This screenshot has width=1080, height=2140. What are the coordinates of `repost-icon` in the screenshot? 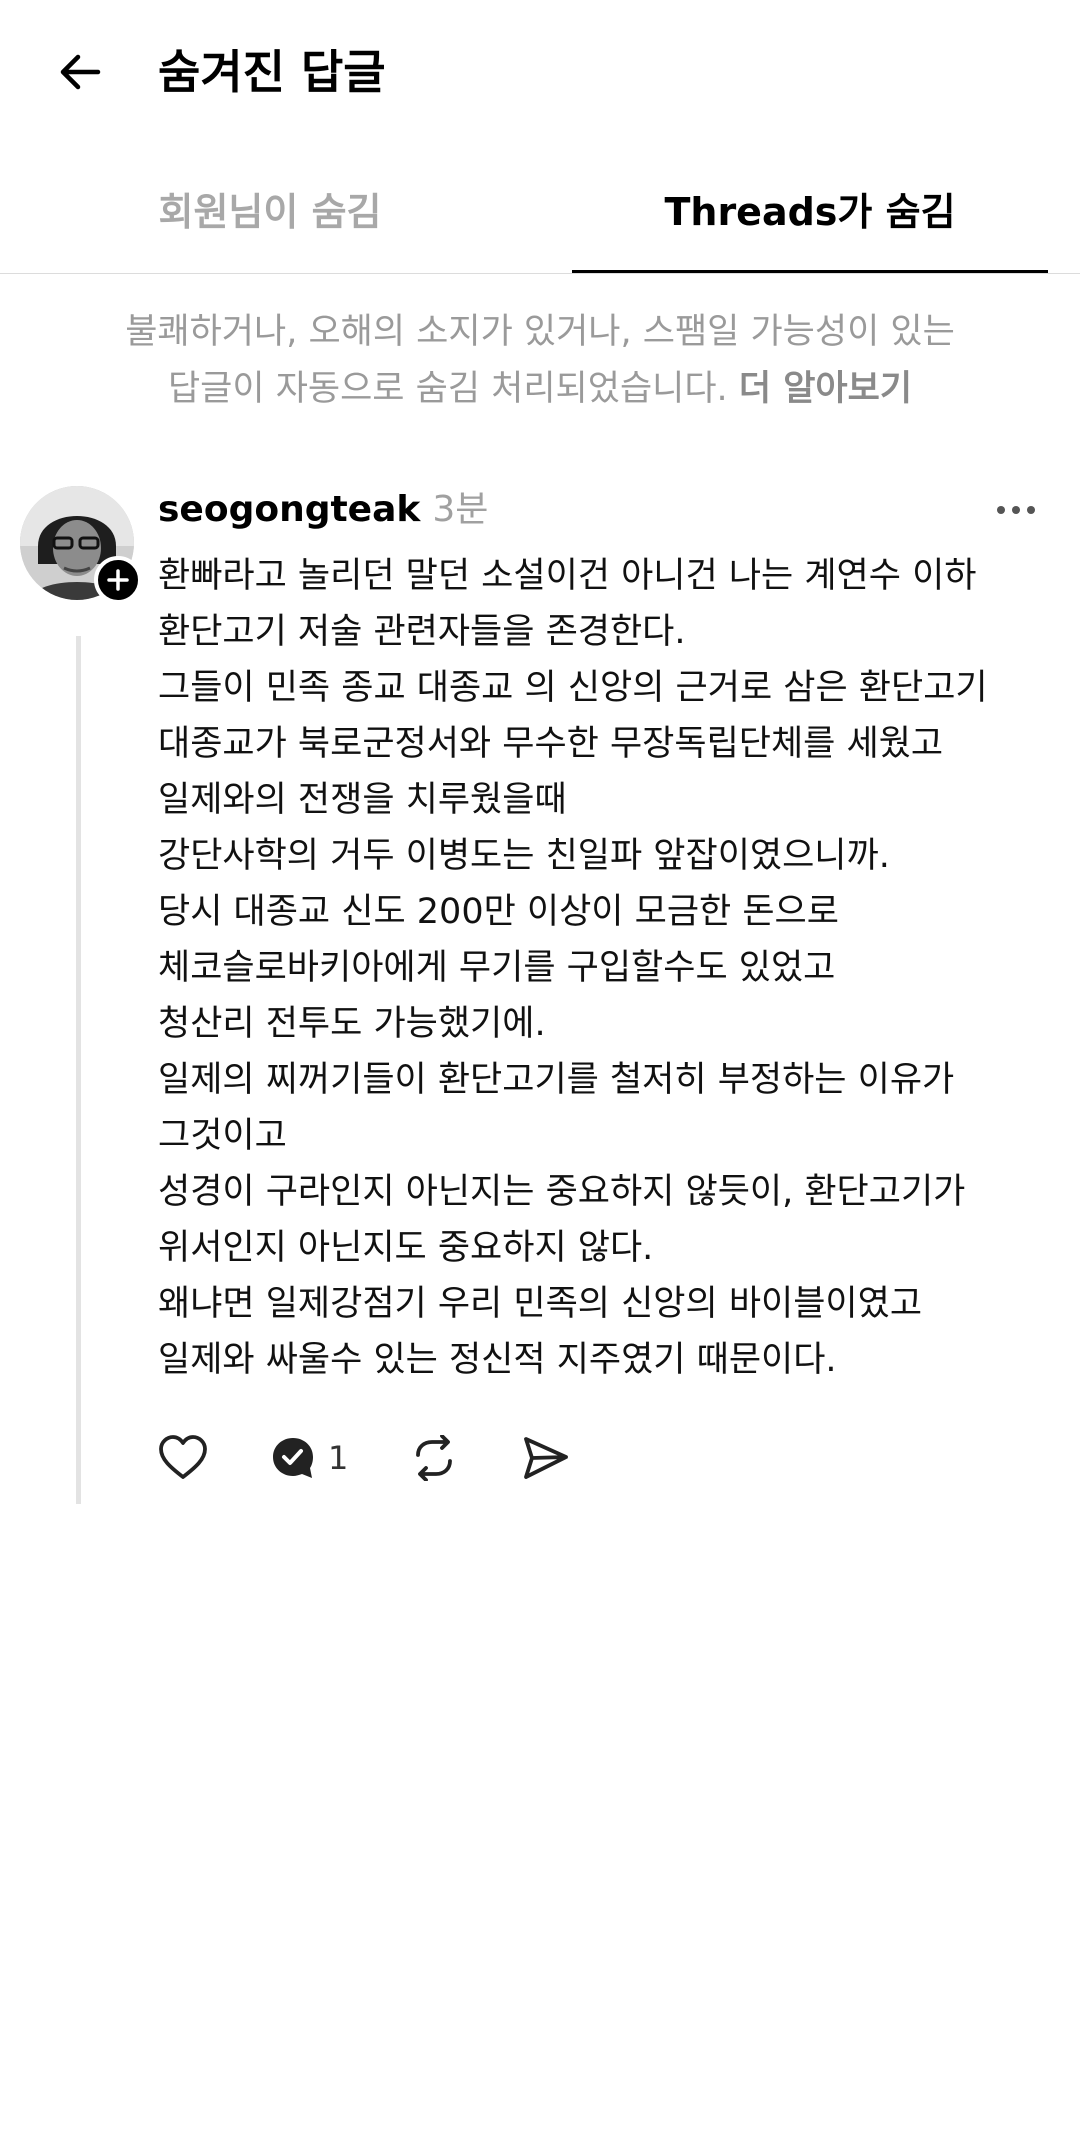 It's located at (434, 1458).